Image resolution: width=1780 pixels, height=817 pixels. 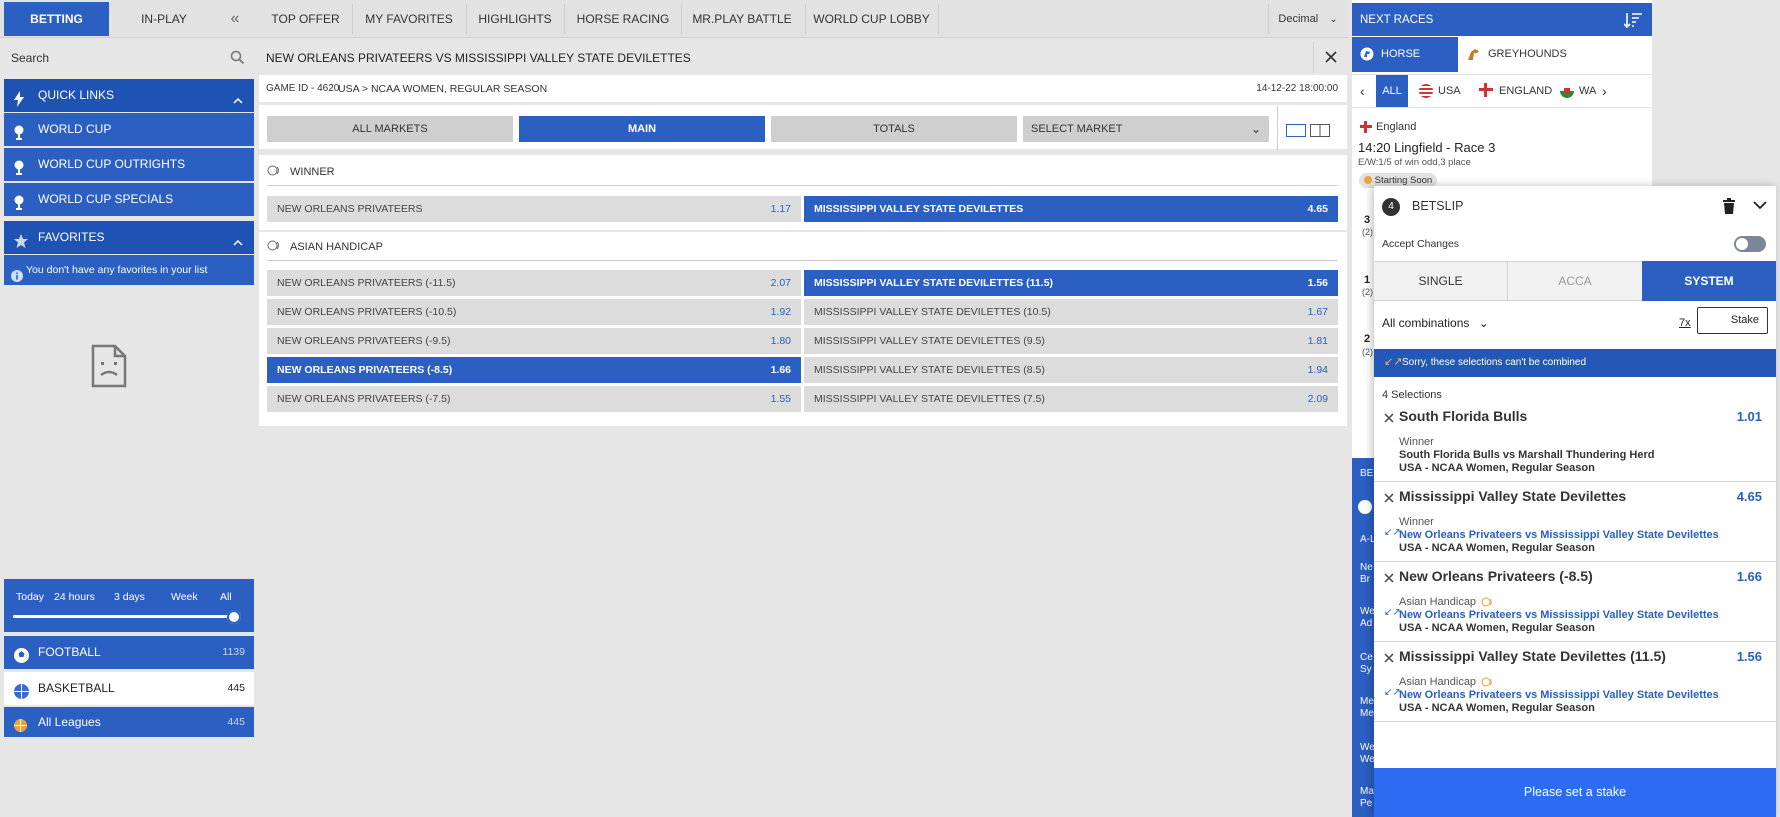 I want to click on flag-usa-icon, so click(x=1426, y=91).